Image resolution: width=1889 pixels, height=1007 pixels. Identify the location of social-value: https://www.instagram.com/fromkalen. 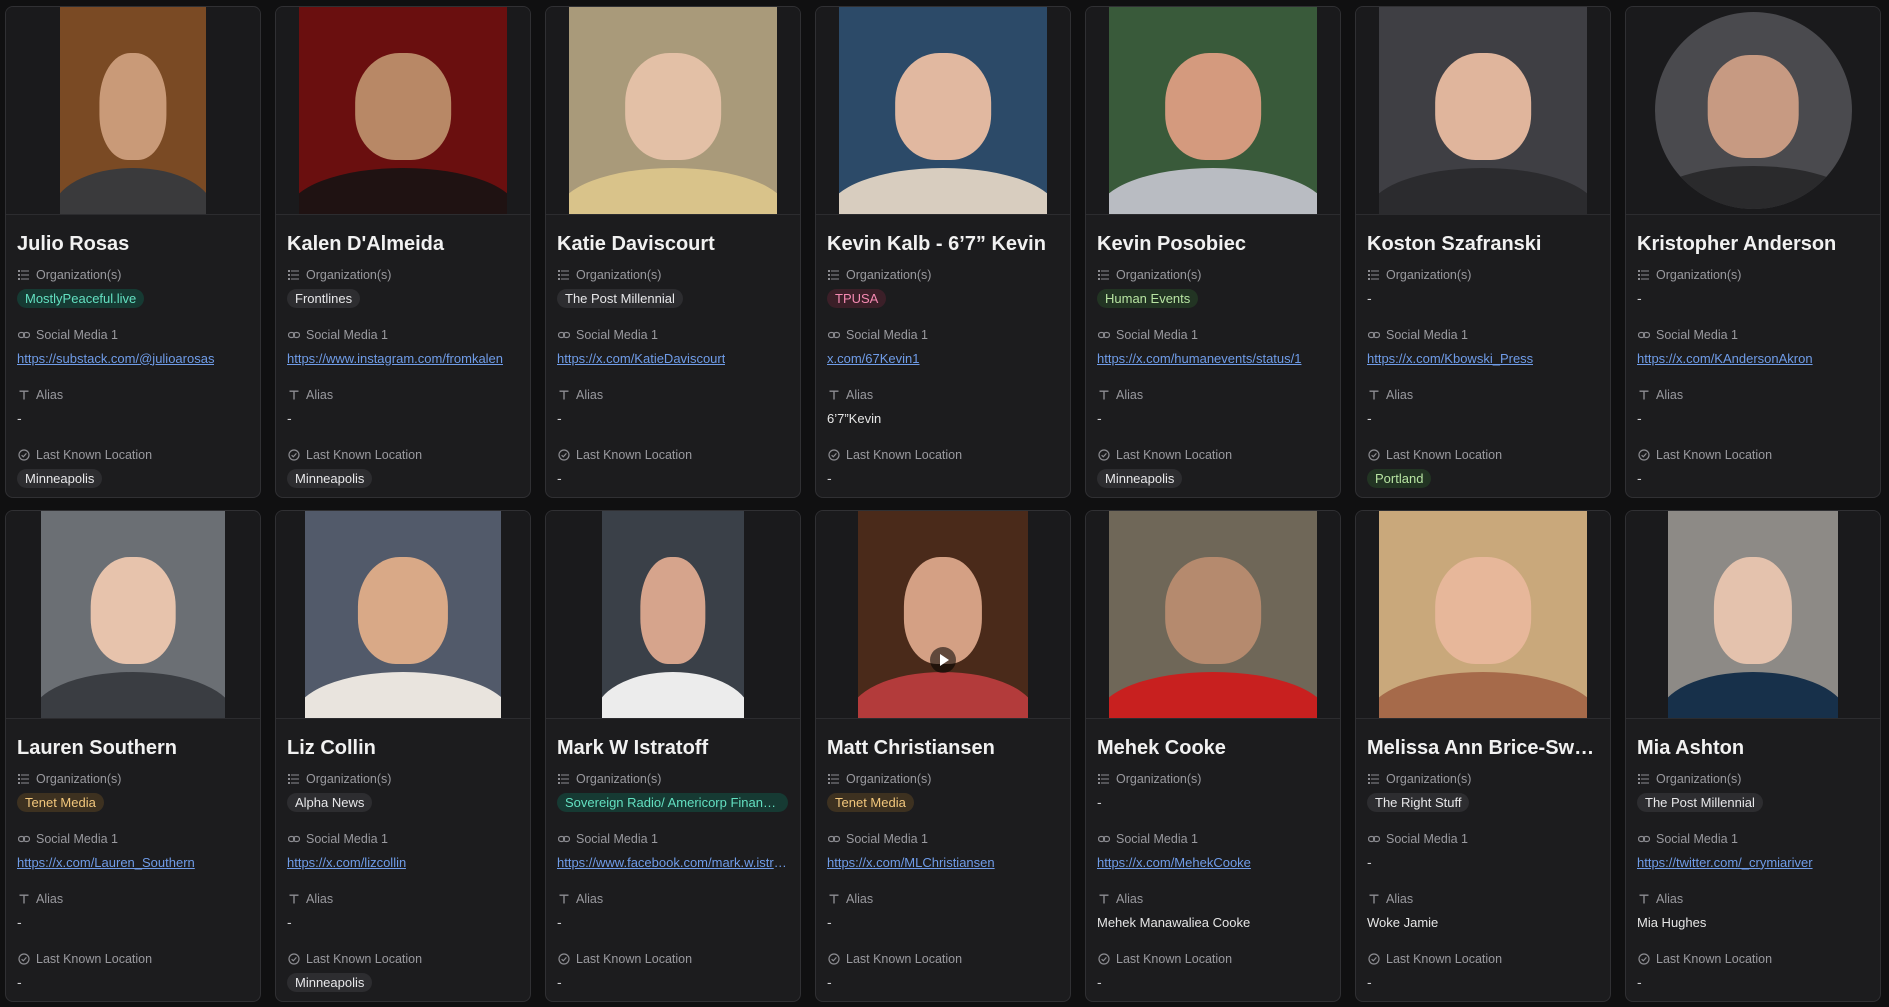
(402, 358).